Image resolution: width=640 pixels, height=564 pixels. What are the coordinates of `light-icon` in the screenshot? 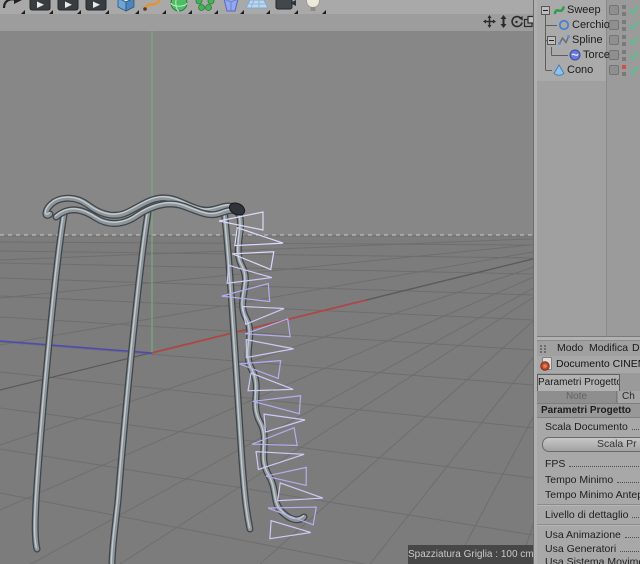 It's located at (314, 7).